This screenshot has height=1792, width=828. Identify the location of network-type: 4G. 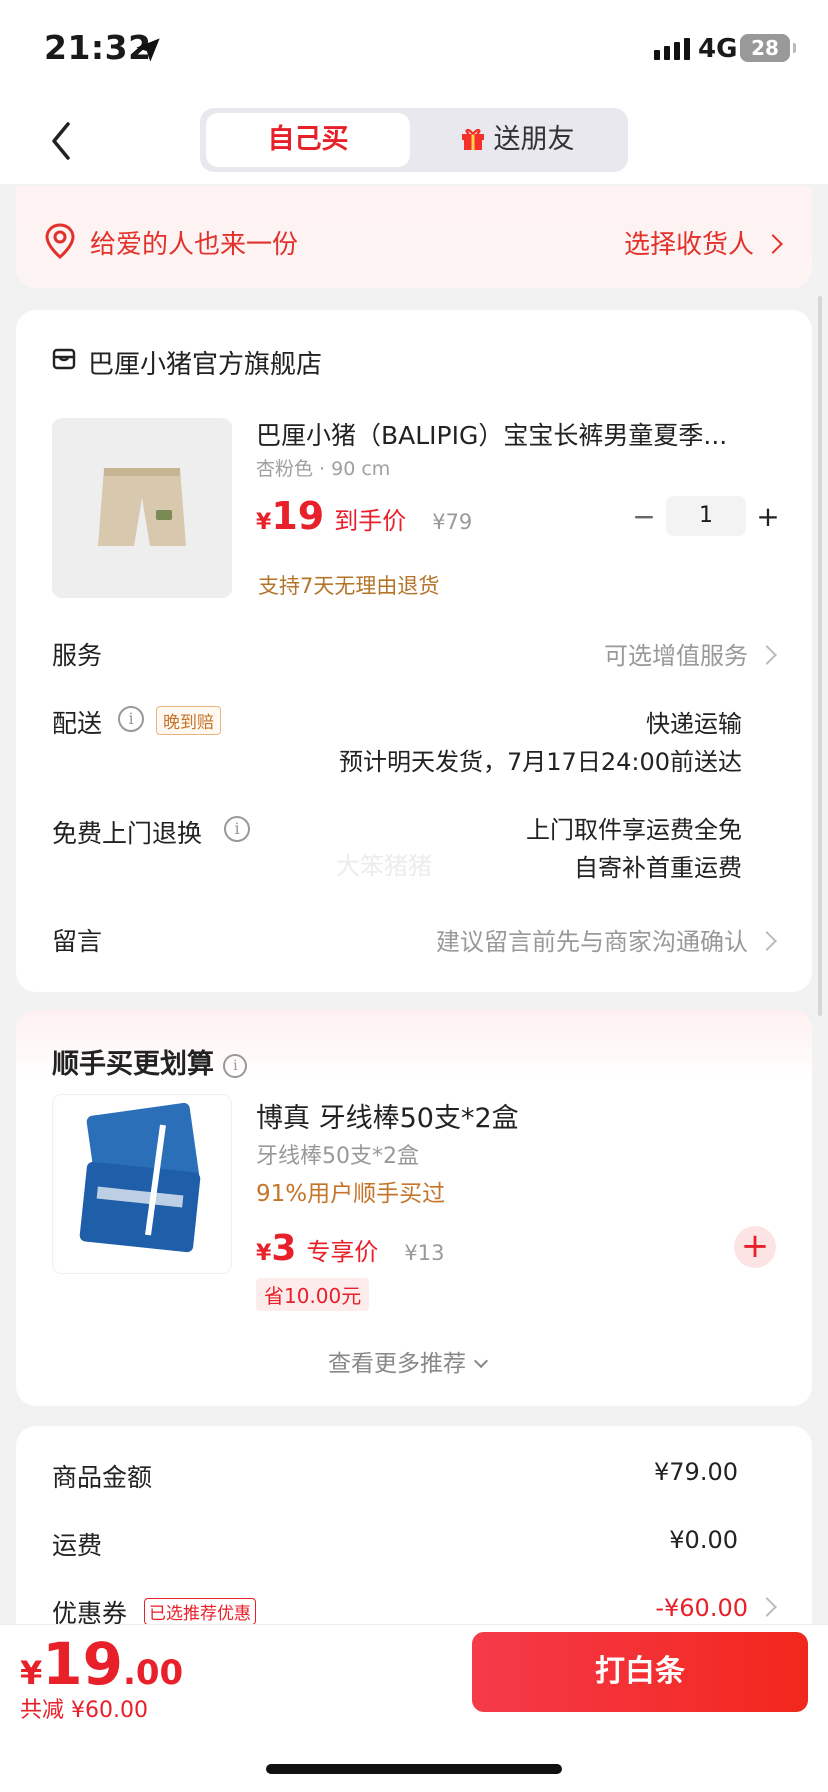
(718, 49).